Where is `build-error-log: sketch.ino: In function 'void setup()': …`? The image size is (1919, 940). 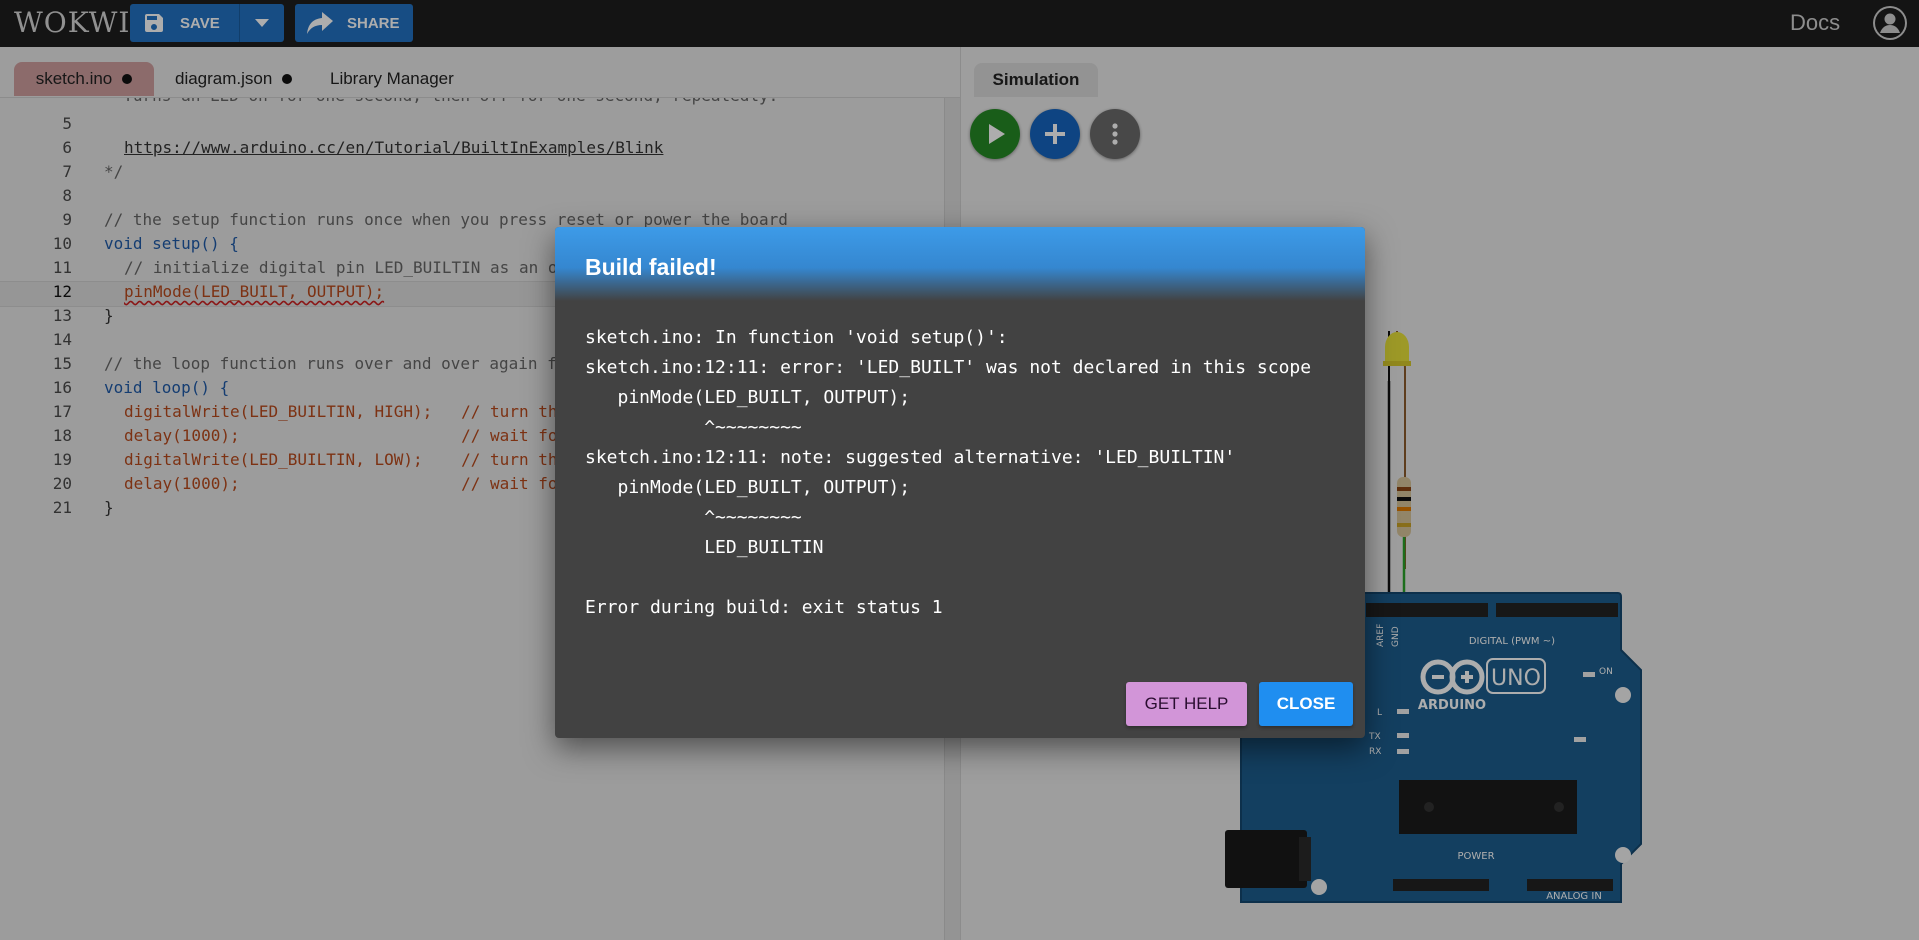 build-error-log: sketch.ino: In function 'void setup()': … is located at coordinates (948, 472).